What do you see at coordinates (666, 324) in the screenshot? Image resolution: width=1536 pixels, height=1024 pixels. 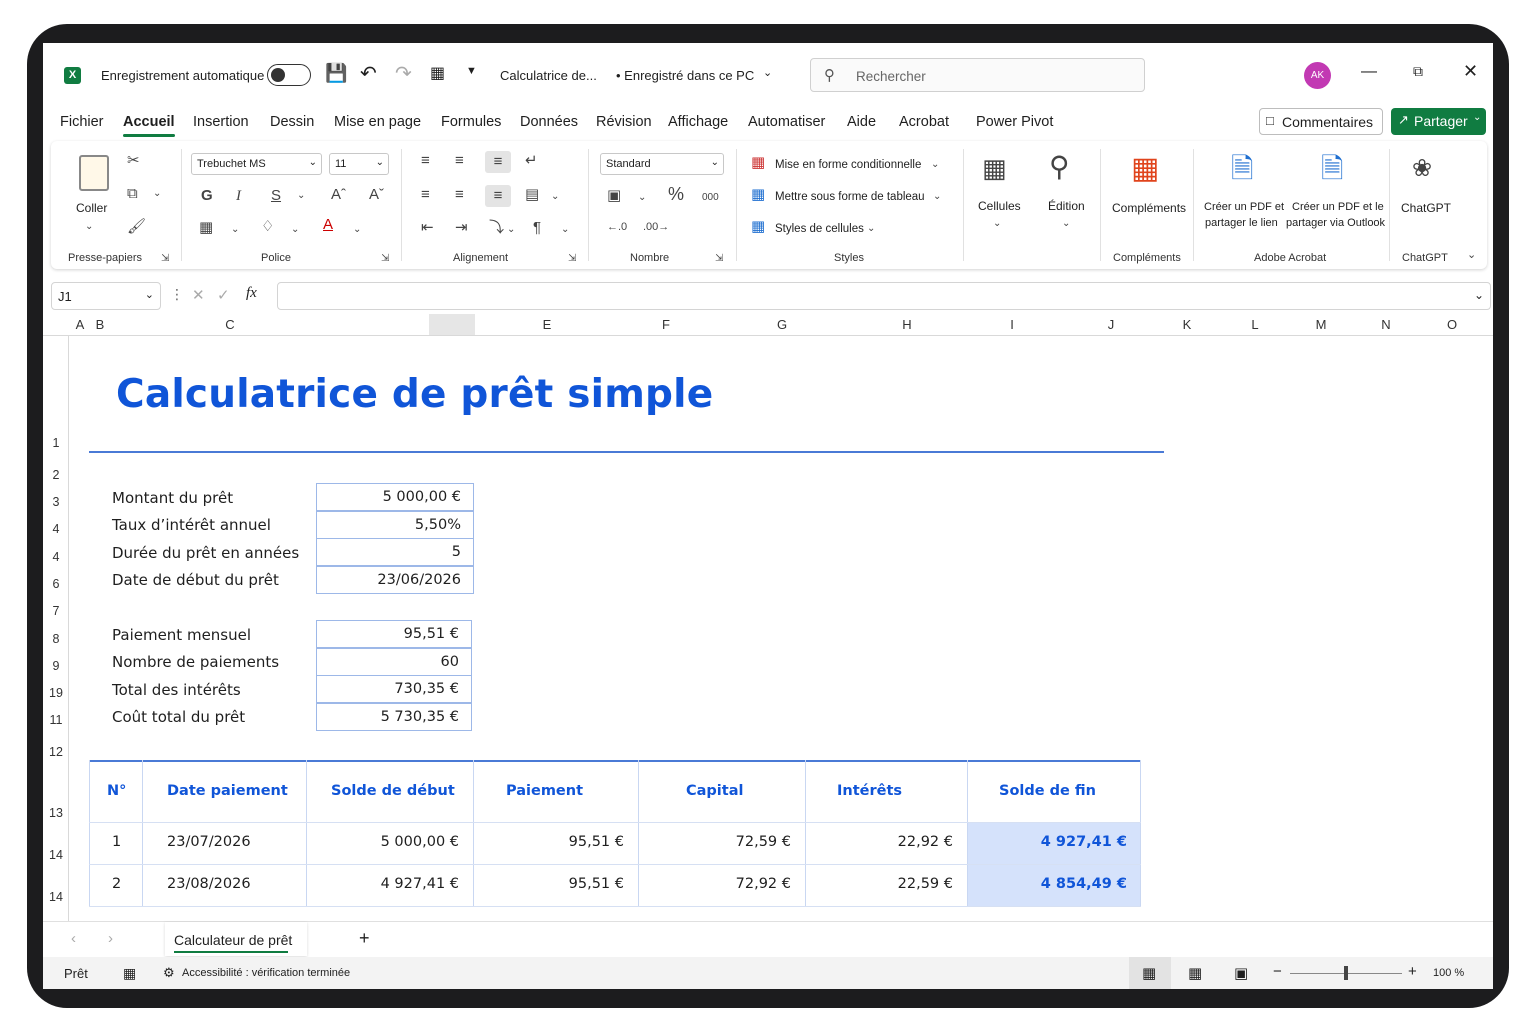 I see `column-header: F` at bounding box center [666, 324].